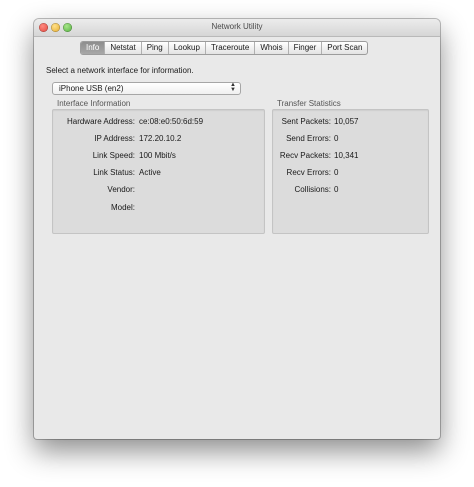  Describe the element at coordinates (344, 48) in the screenshot. I see `tab-port-scan: Port Scan` at that location.